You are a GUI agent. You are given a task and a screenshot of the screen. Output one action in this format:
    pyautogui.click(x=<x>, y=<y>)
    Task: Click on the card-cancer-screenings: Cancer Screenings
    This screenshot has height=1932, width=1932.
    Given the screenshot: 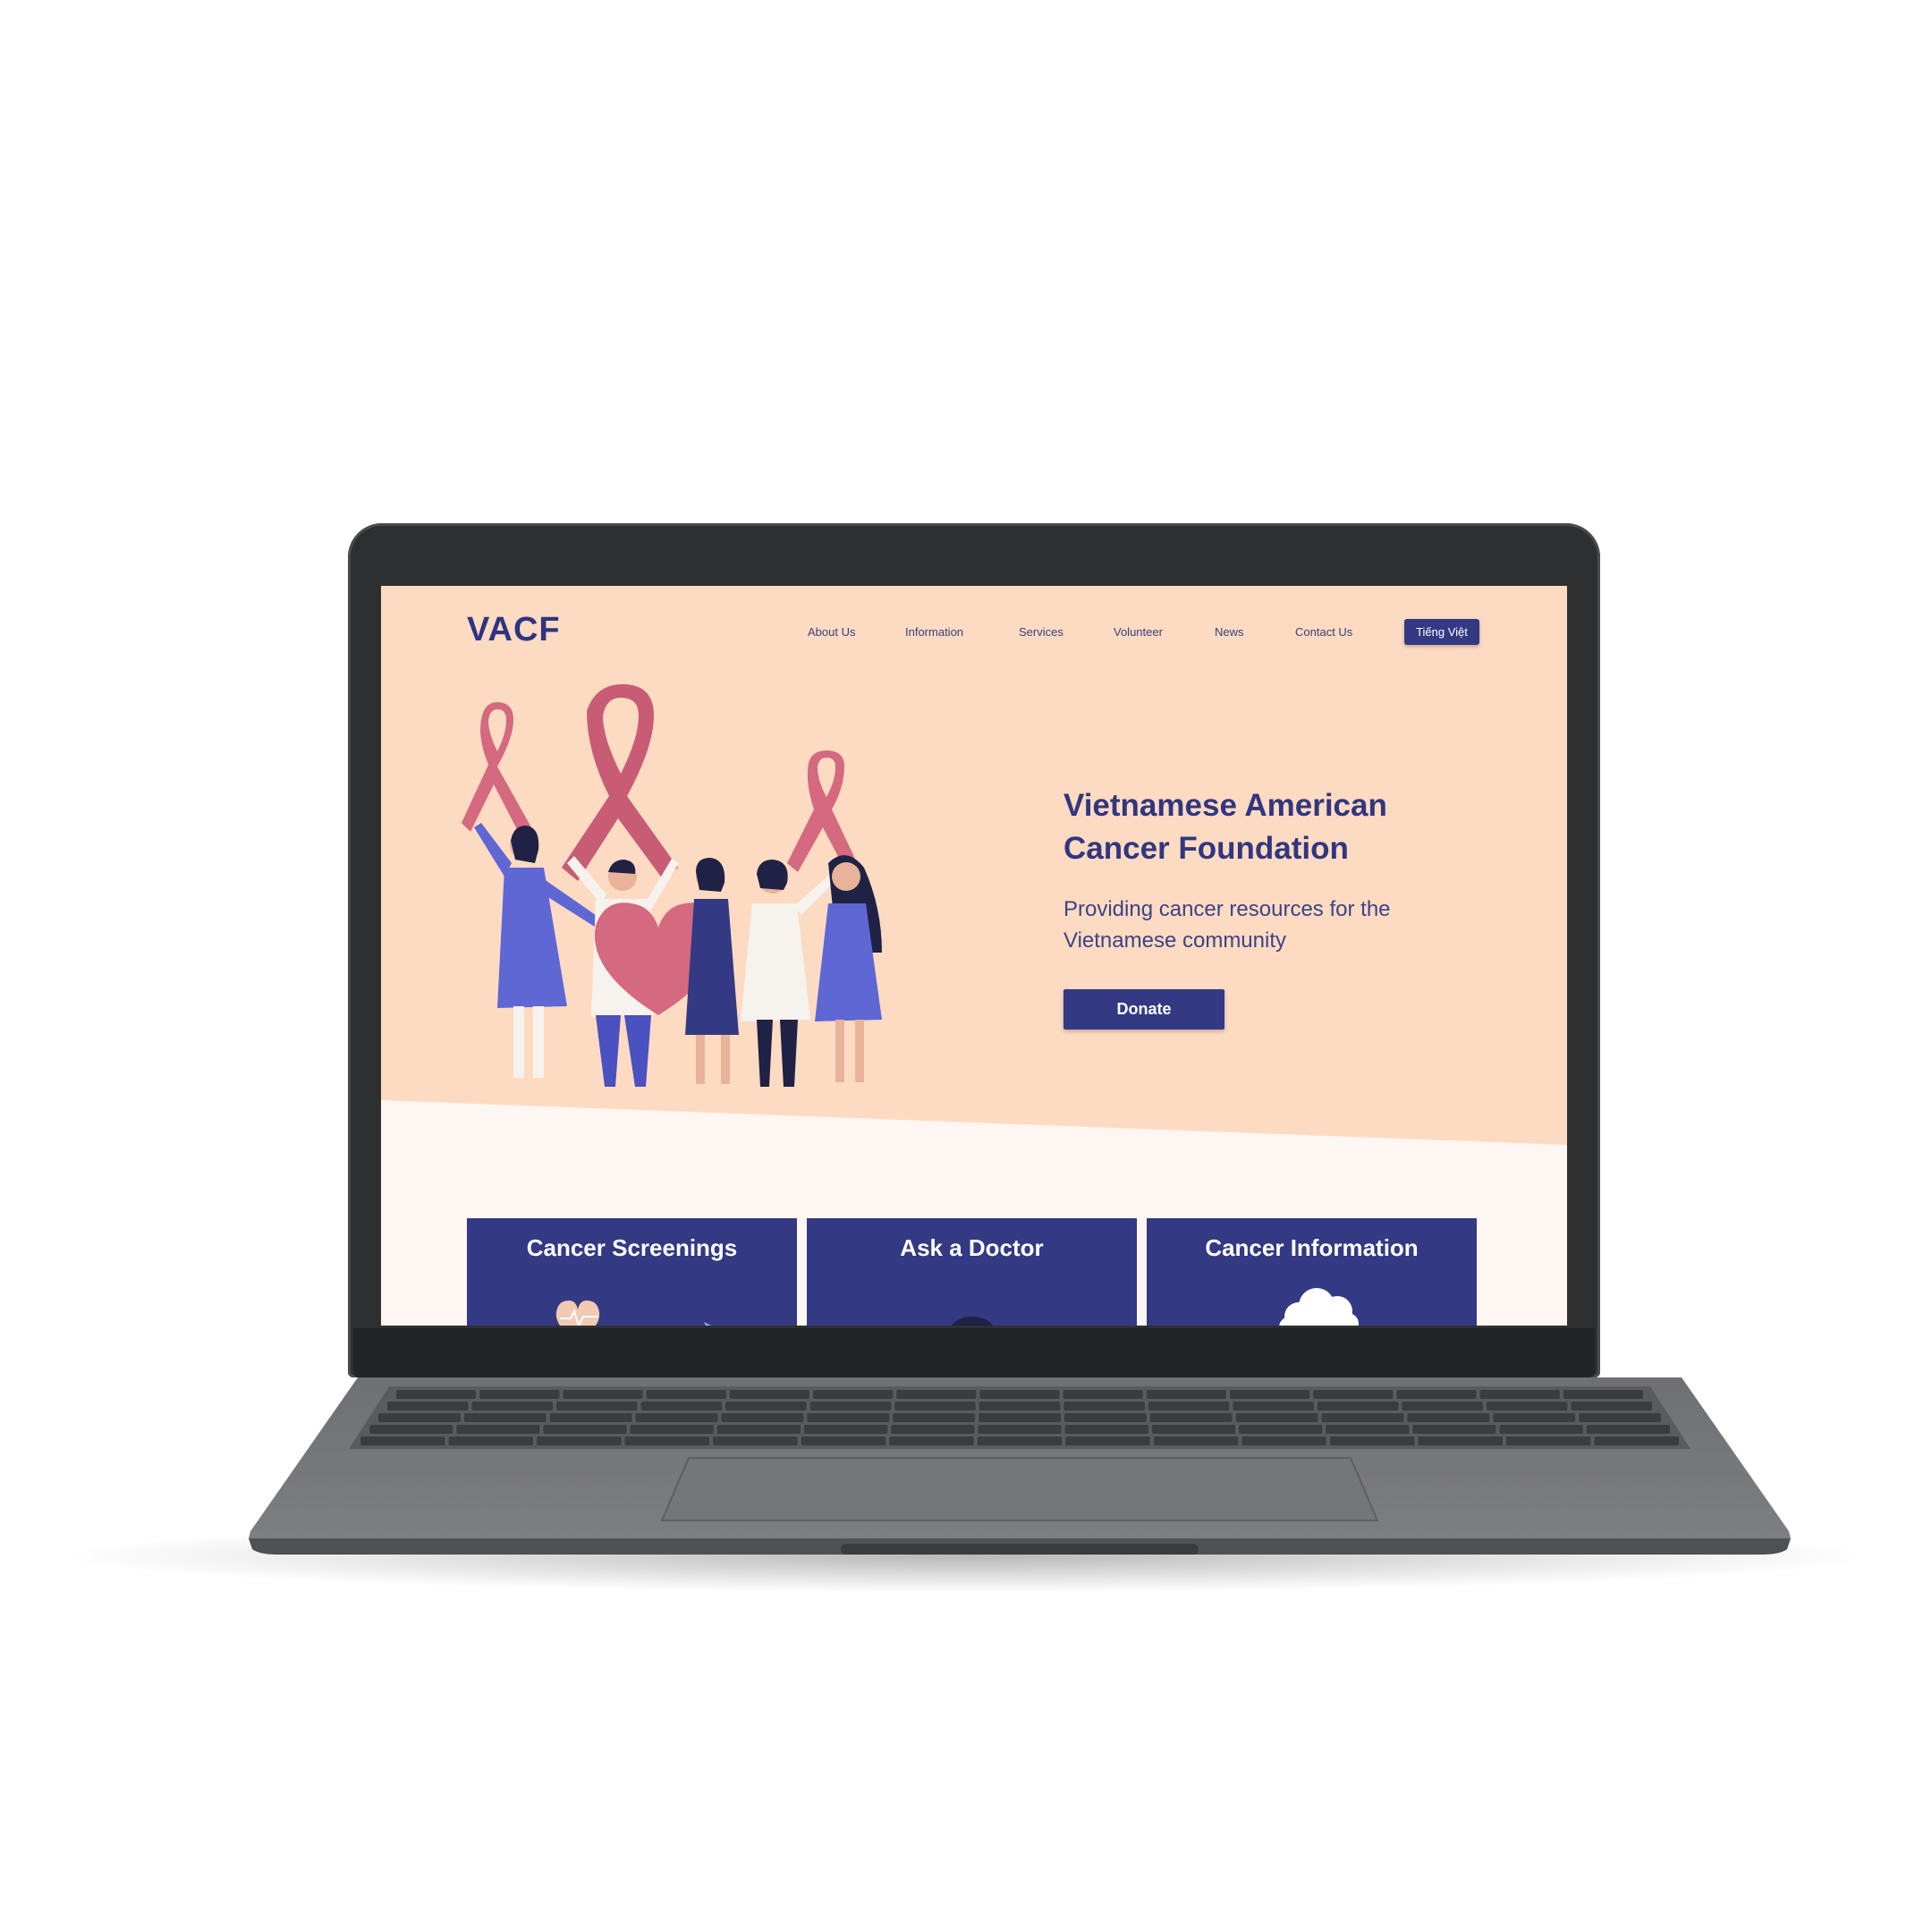 What is the action you would take?
    pyautogui.click(x=632, y=1272)
    